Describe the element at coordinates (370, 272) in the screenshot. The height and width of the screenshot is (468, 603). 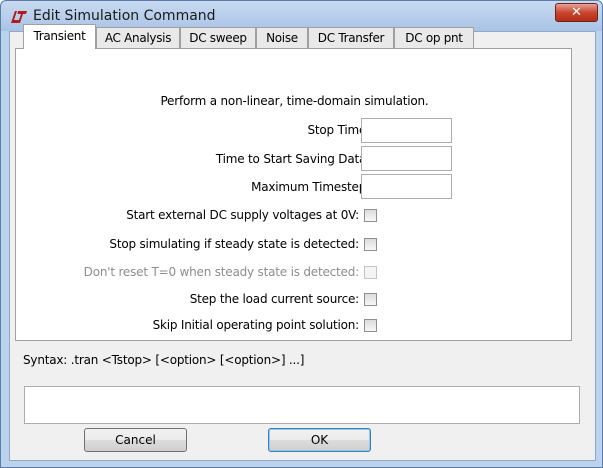
I see `dont-reset-t0-checkbox` at that location.